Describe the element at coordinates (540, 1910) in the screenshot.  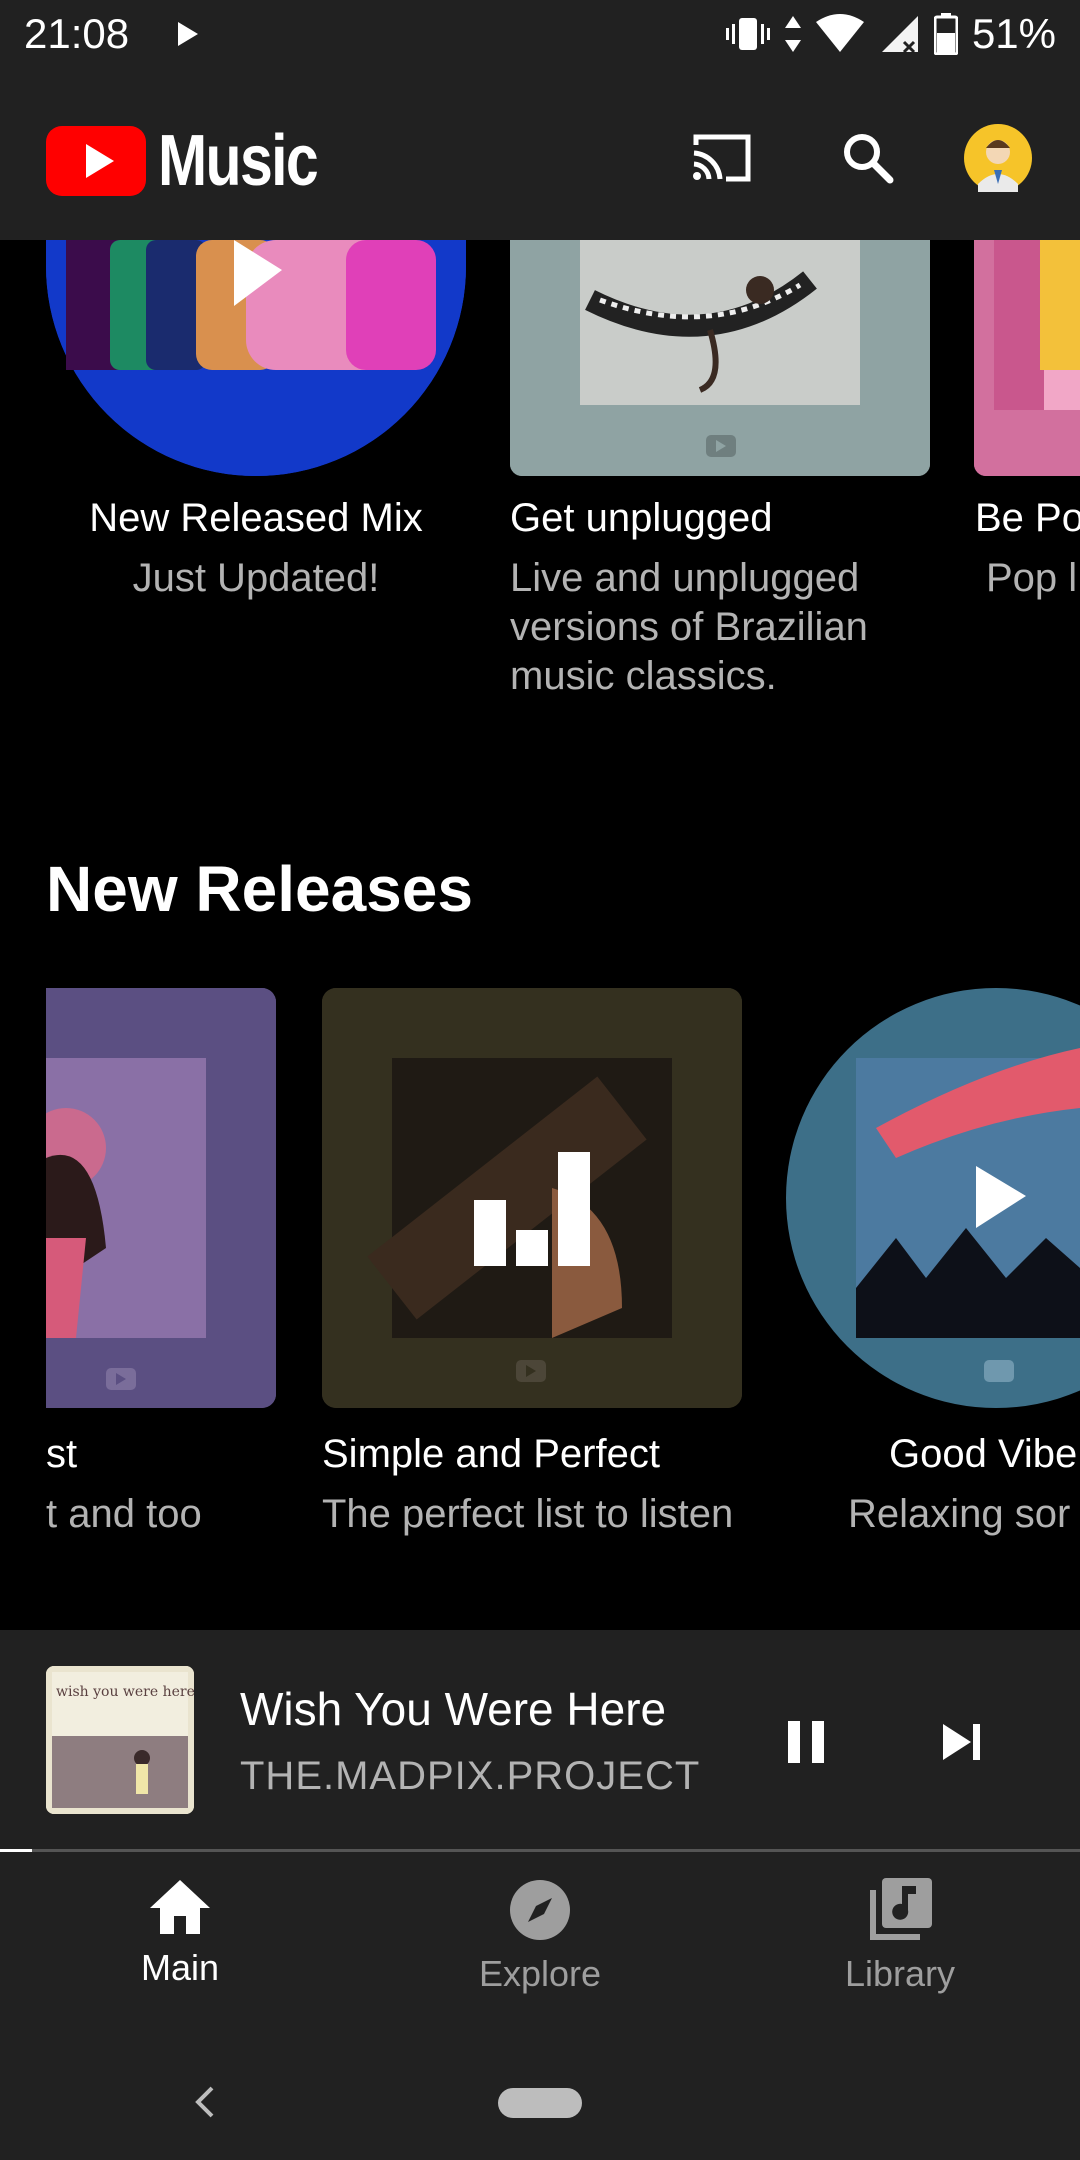
I see `compass-icon` at that location.